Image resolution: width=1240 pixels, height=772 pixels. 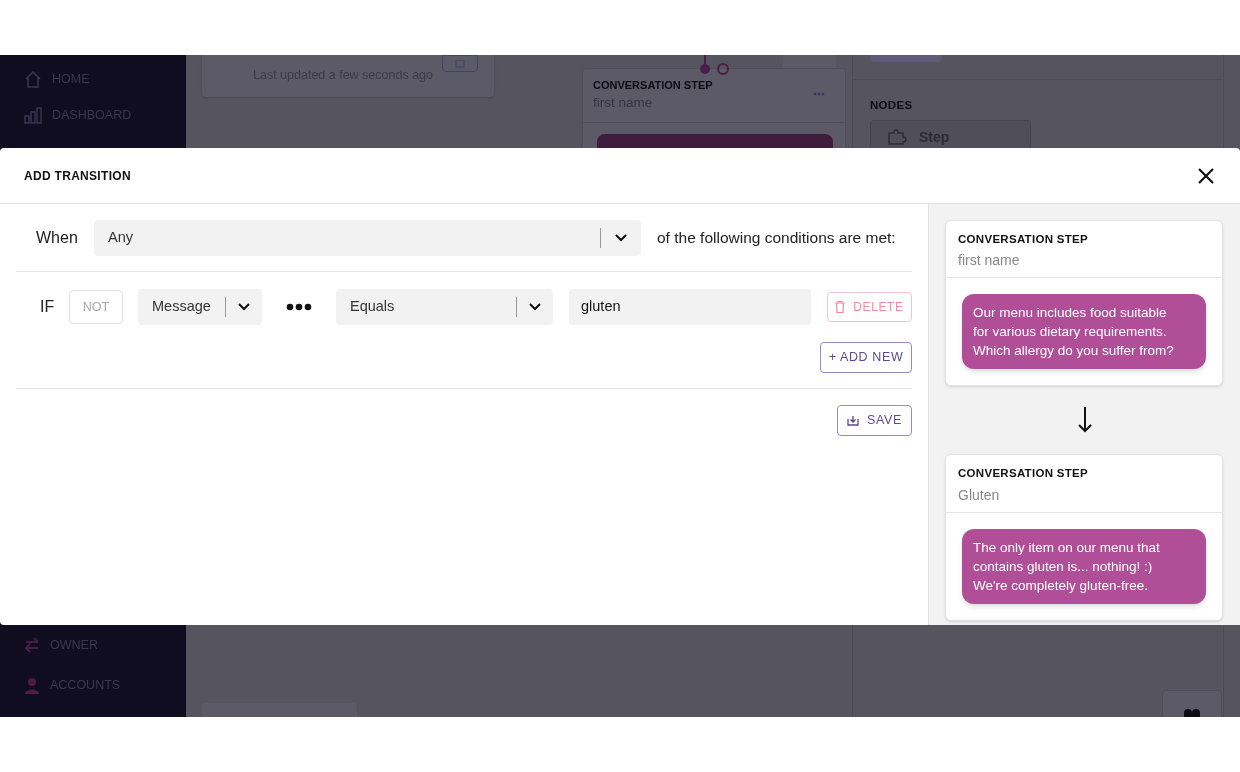 What do you see at coordinates (299, 307) in the screenshot?
I see `more-icon` at bounding box center [299, 307].